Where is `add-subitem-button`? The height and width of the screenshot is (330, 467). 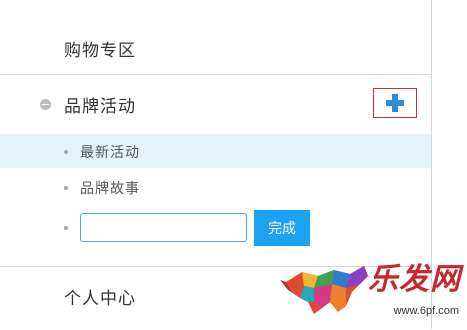 add-subitem-button is located at coordinates (395, 103).